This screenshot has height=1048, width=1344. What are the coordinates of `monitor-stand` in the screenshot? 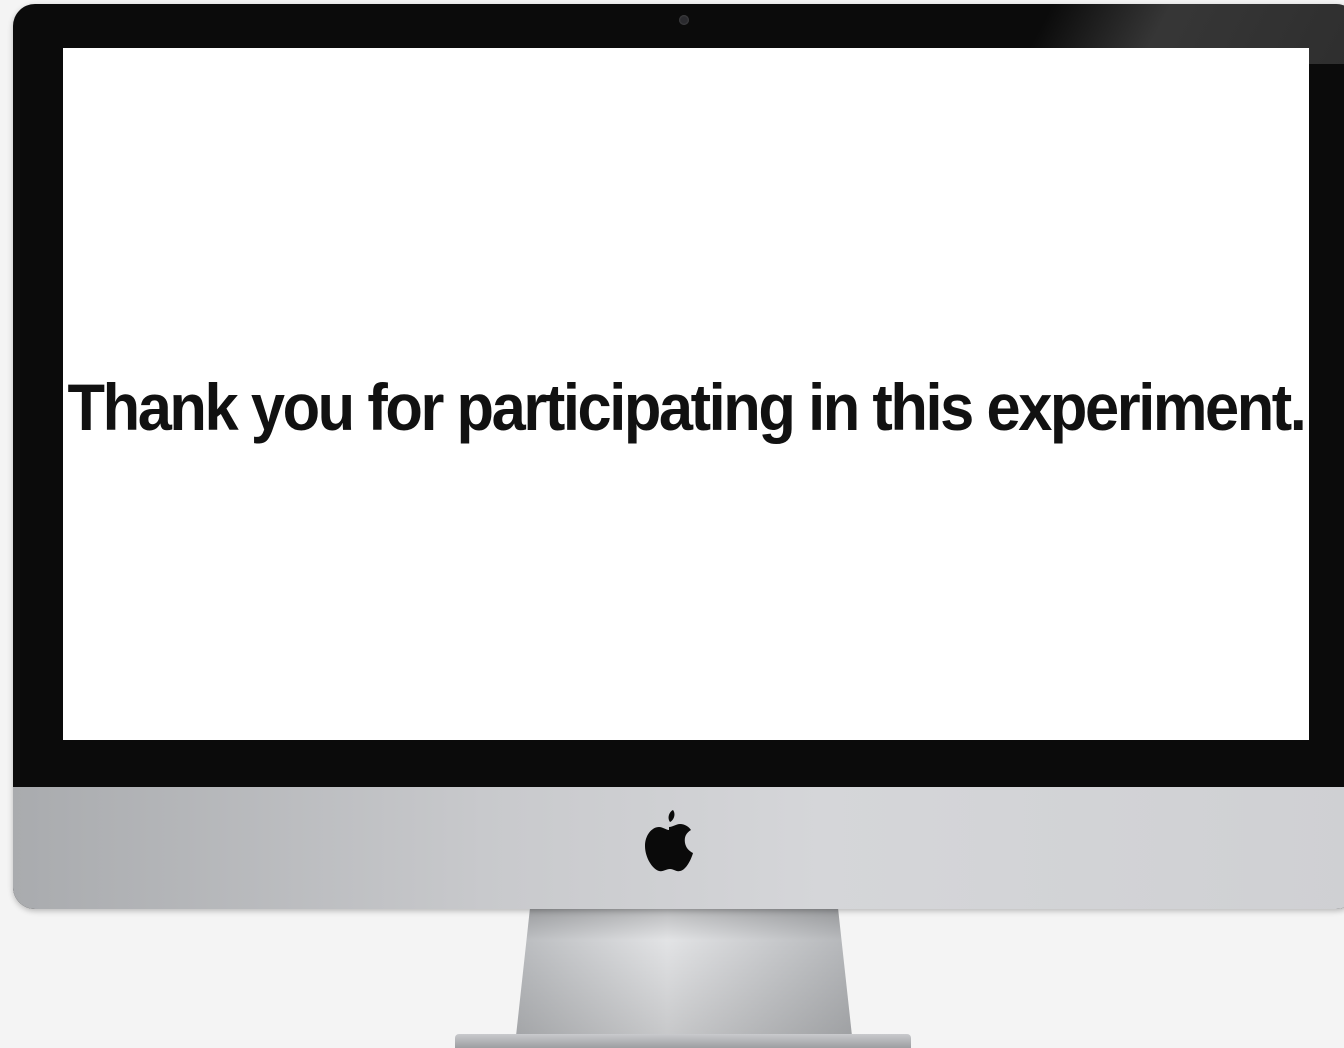 It's located at (684, 972).